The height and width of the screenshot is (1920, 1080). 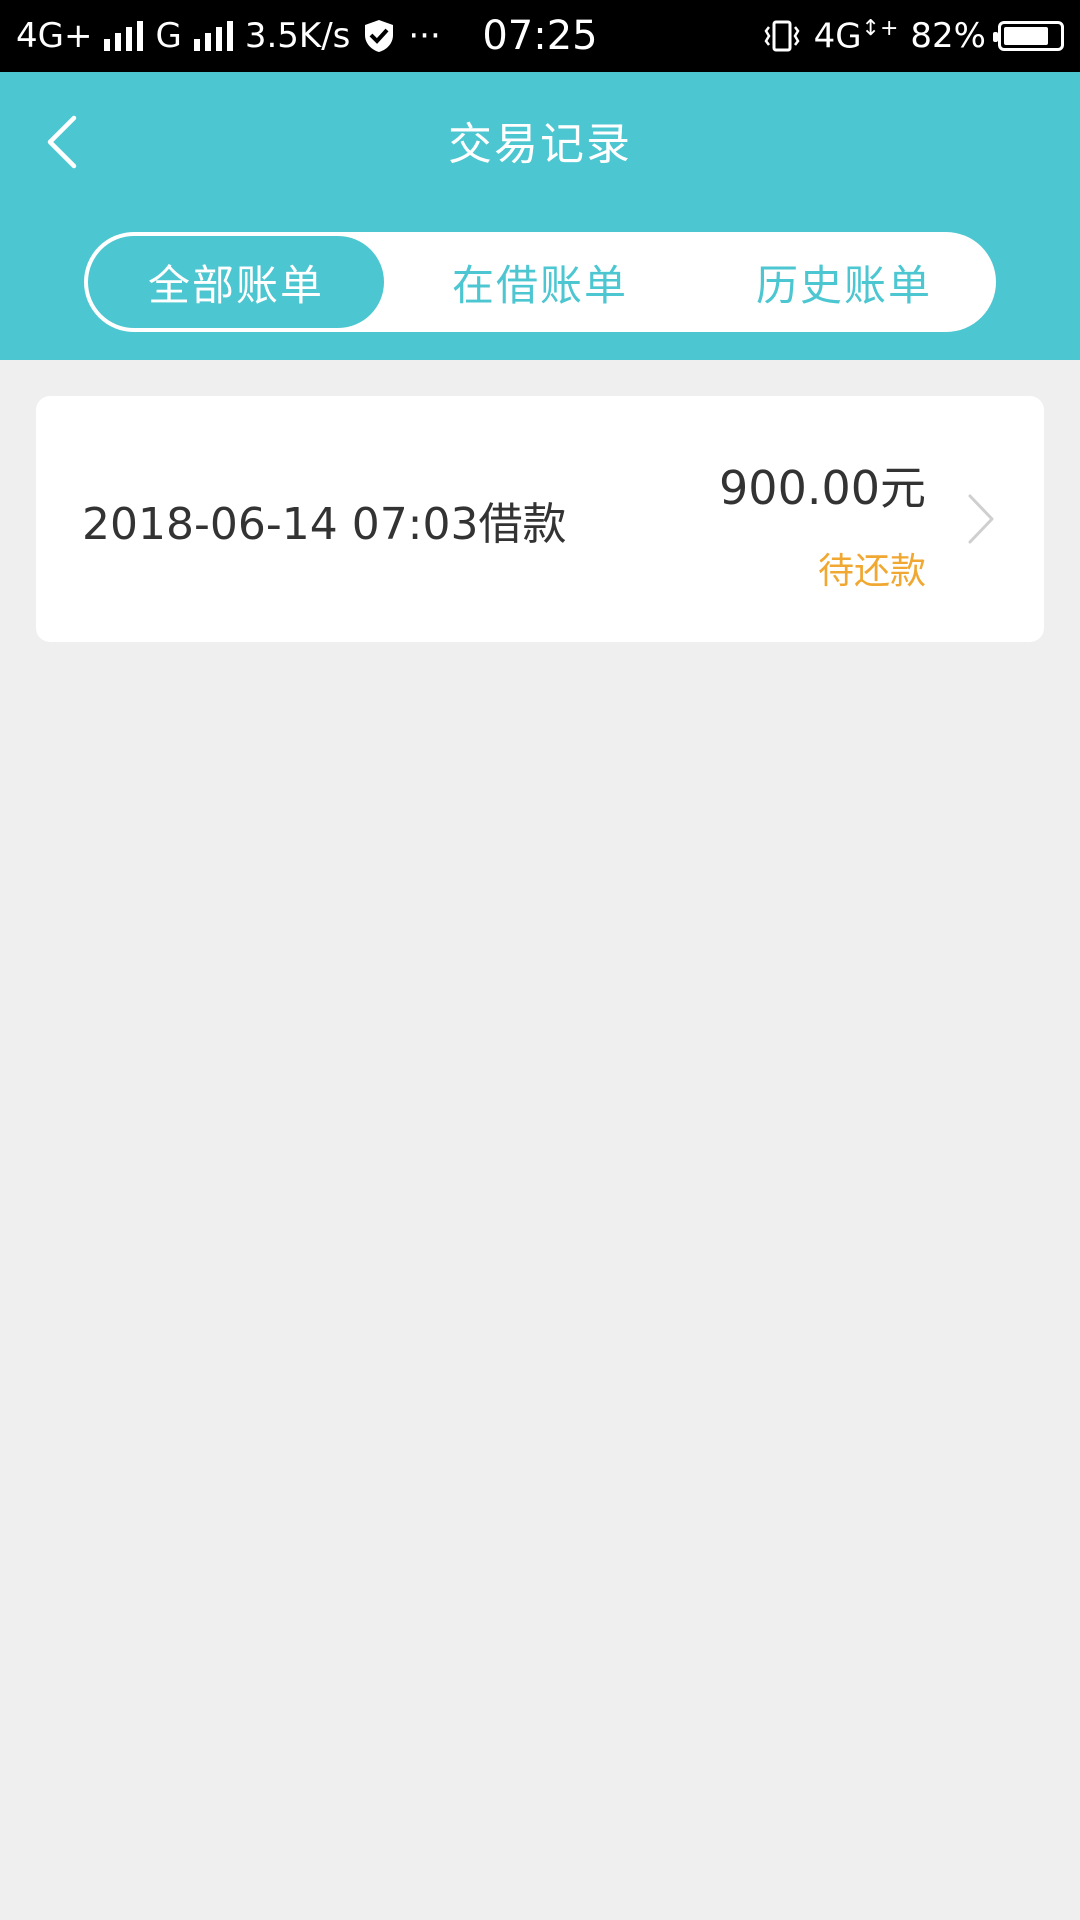 I want to click on status-bar-left: 4G+ G 3.5K/s ···, so click(x=228, y=36).